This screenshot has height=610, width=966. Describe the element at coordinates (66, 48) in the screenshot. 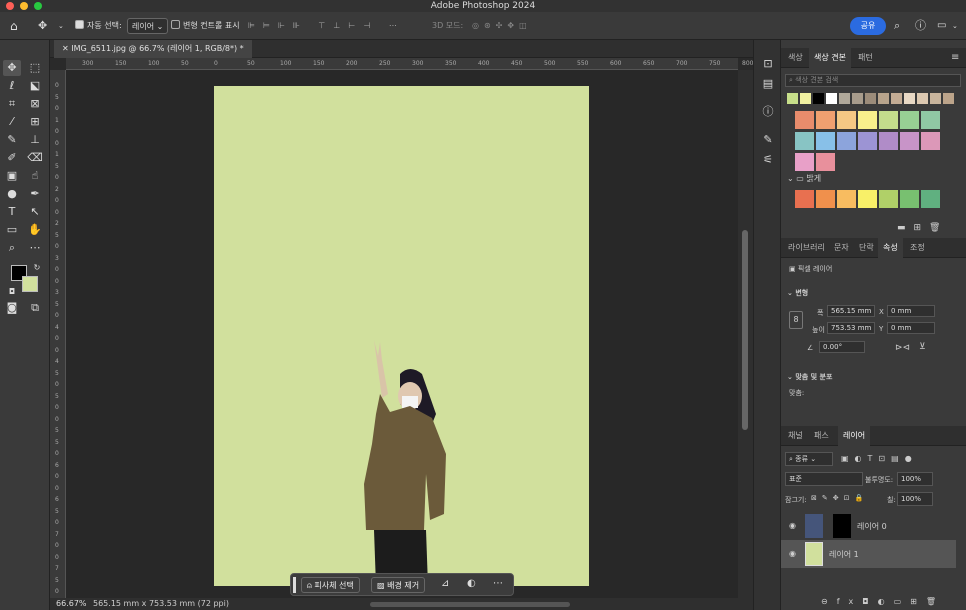

I see `close-tab-icon: ✕` at that location.